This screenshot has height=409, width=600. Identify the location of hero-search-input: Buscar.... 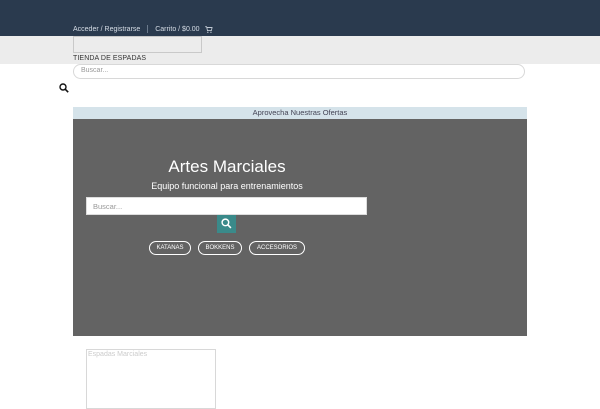
(226, 206).